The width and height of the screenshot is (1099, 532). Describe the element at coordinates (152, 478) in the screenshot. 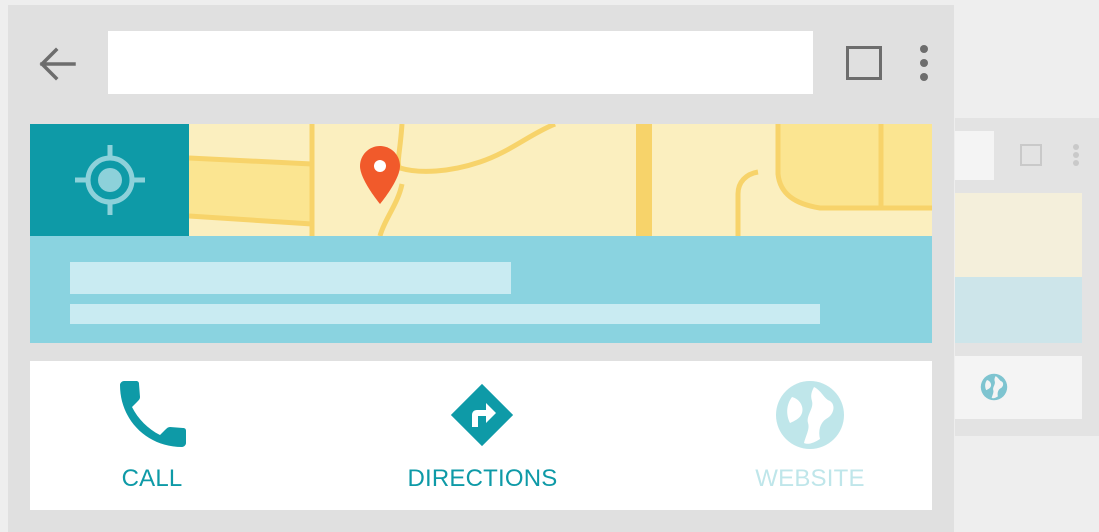

I see `call-label: CALL` at that location.